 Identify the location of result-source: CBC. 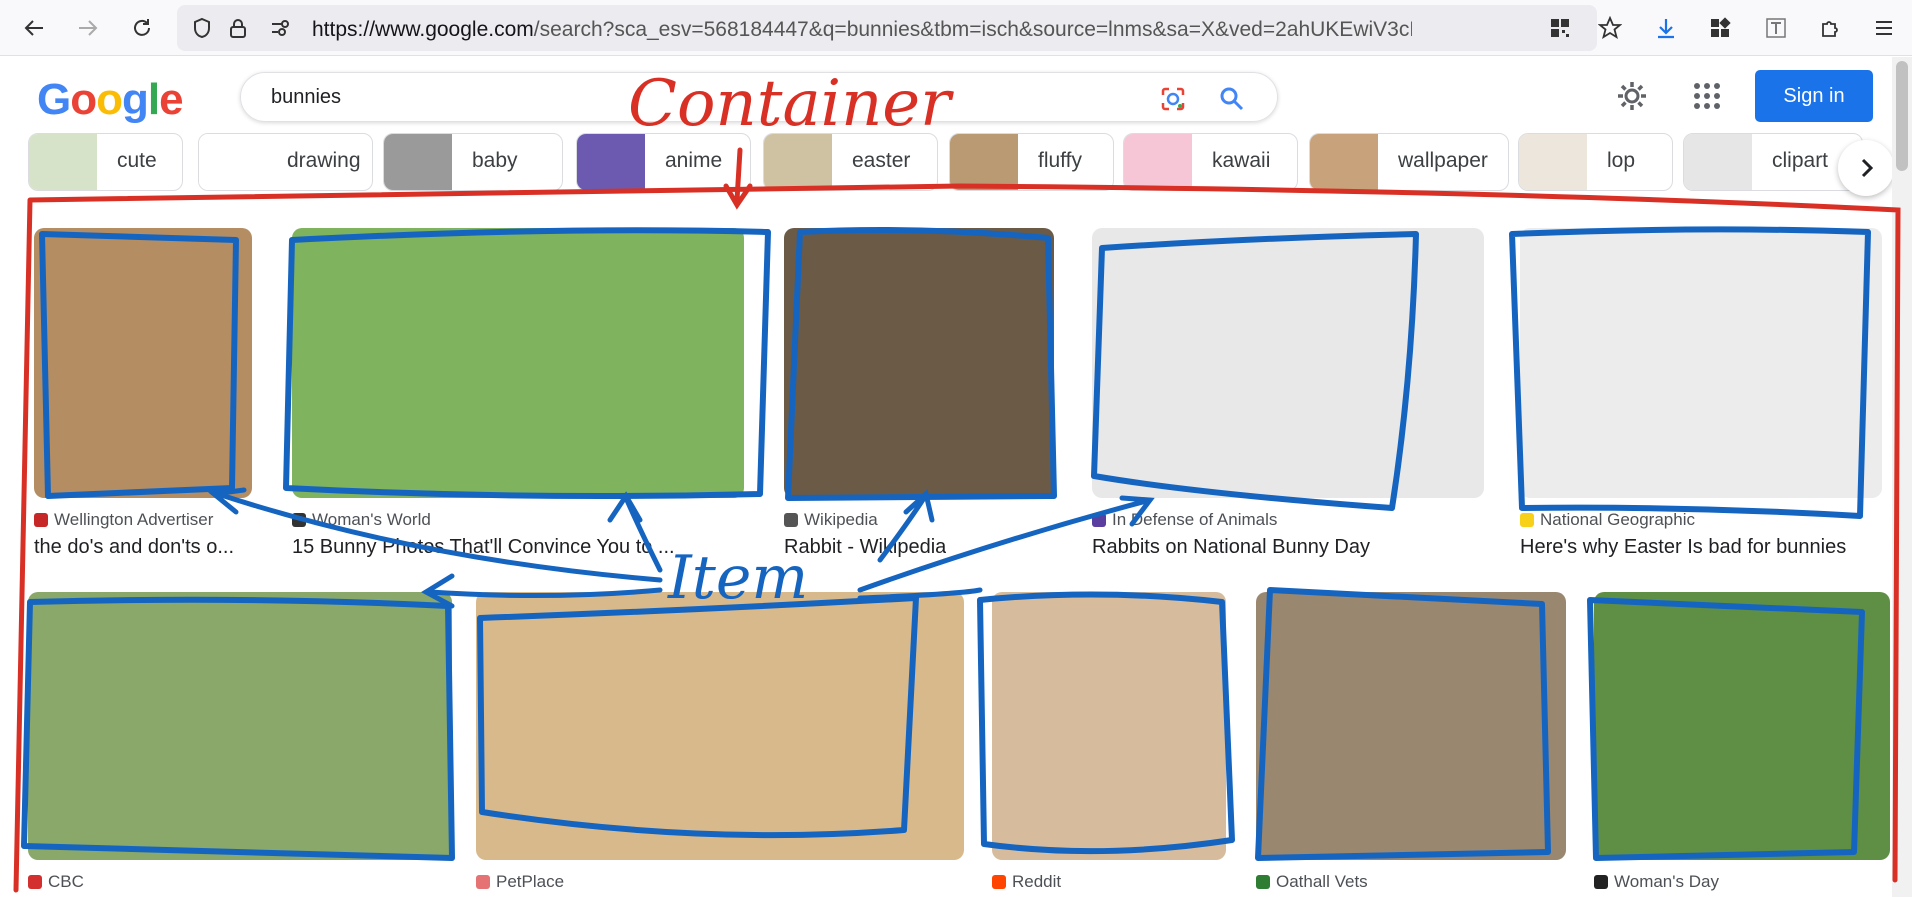
(56, 882).